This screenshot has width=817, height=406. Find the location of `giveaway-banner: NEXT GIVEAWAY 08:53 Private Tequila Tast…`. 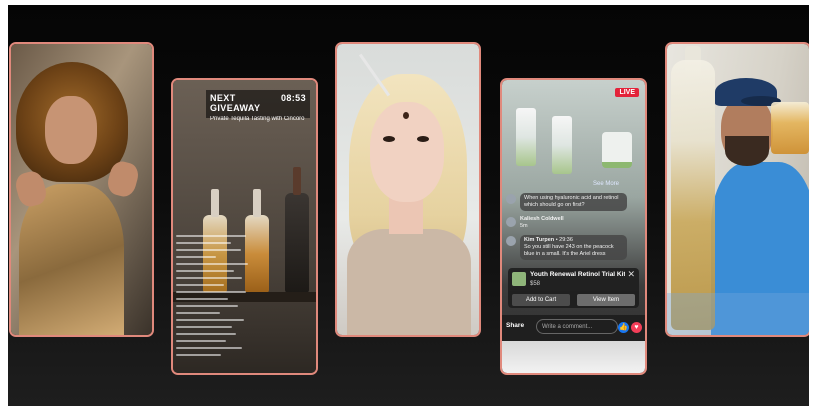

giveaway-banner: NEXT GIVEAWAY 08:53 Private Tequila Tast… is located at coordinates (258, 106).